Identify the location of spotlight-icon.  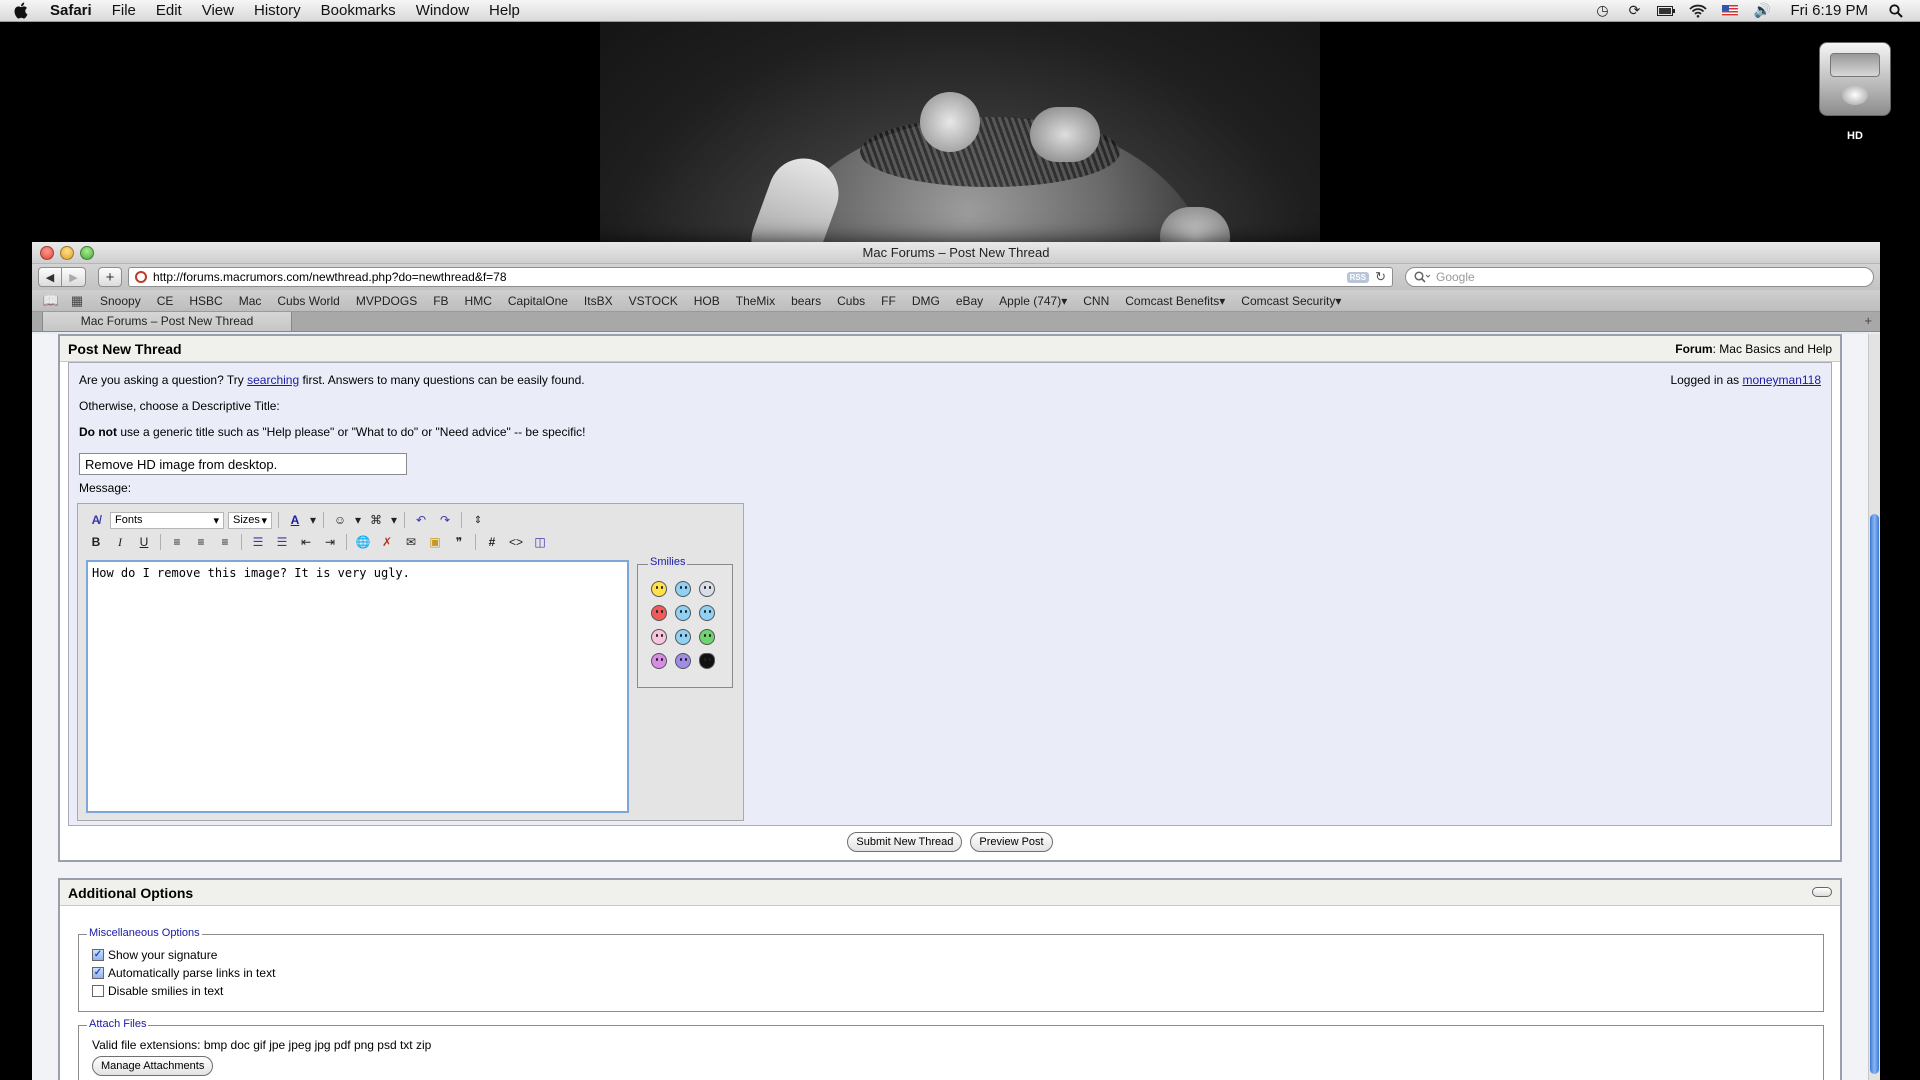
(1896, 11).